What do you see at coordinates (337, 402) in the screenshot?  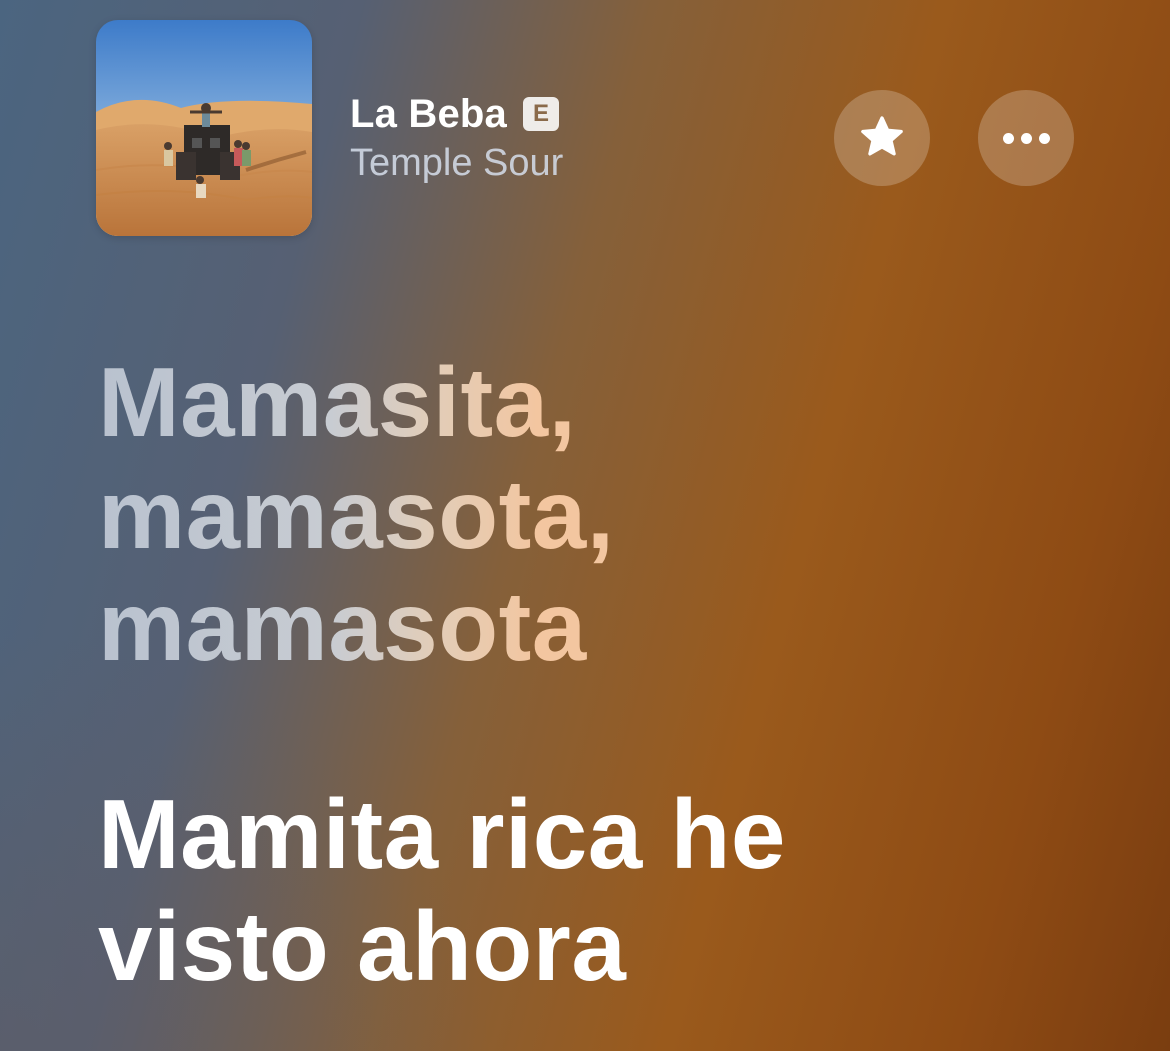 I see `lyric-text: Mamasita,` at bounding box center [337, 402].